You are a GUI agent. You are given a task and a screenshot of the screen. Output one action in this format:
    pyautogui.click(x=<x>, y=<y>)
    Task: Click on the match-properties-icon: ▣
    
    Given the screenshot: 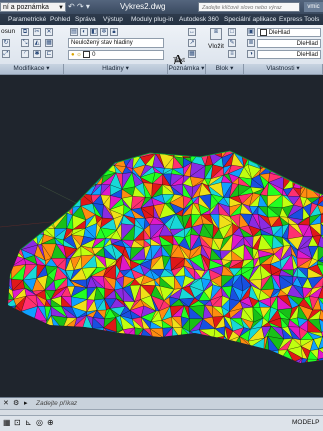 What is the action you would take?
    pyautogui.click(x=251, y=32)
    